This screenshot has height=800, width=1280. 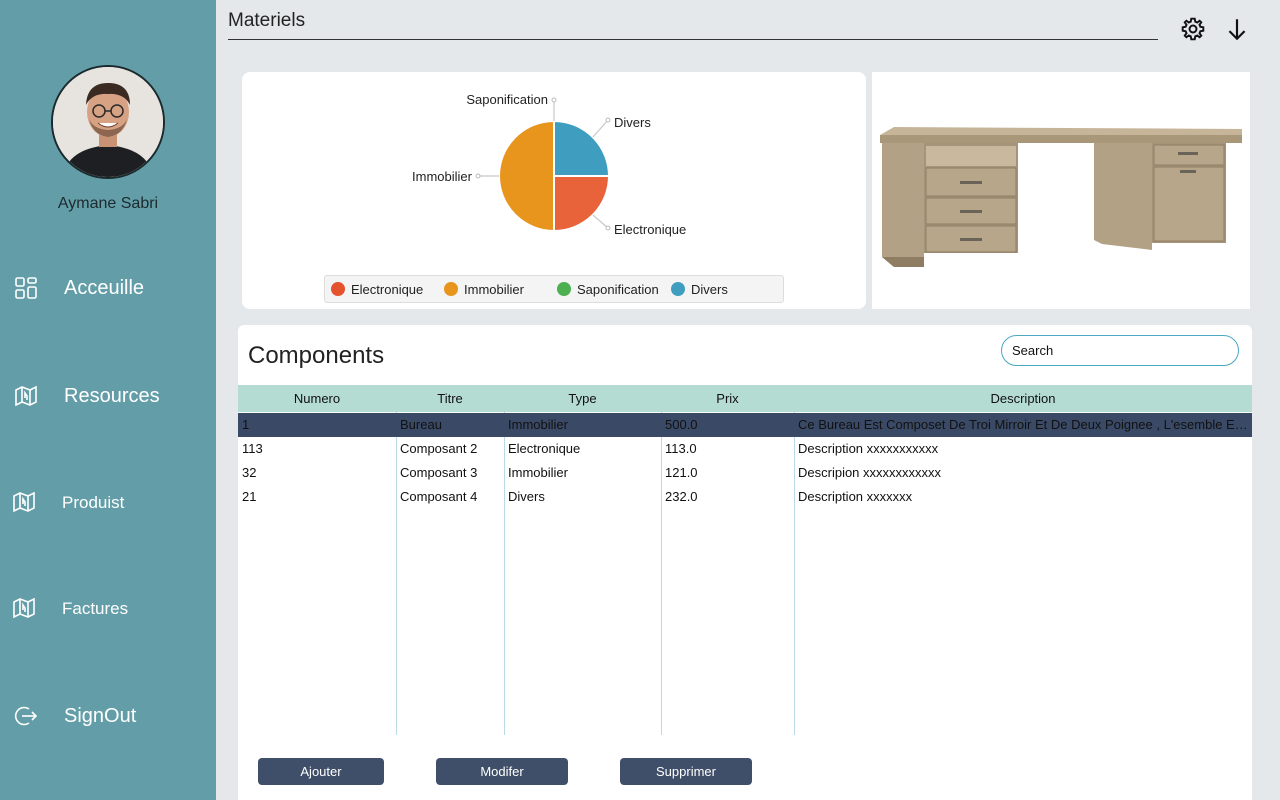 What do you see at coordinates (439, 472) in the screenshot?
I see `cell-titre: Composant 3` at bounding box center [439, 472].